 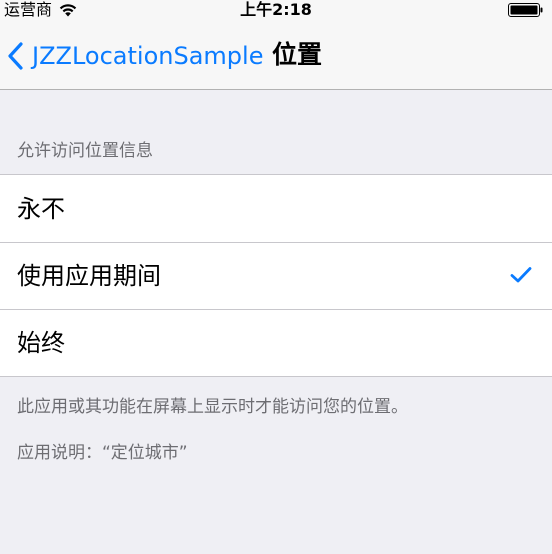 I want to click on status-bar: 运营商 上午2:18, so click(x=276, y=11).